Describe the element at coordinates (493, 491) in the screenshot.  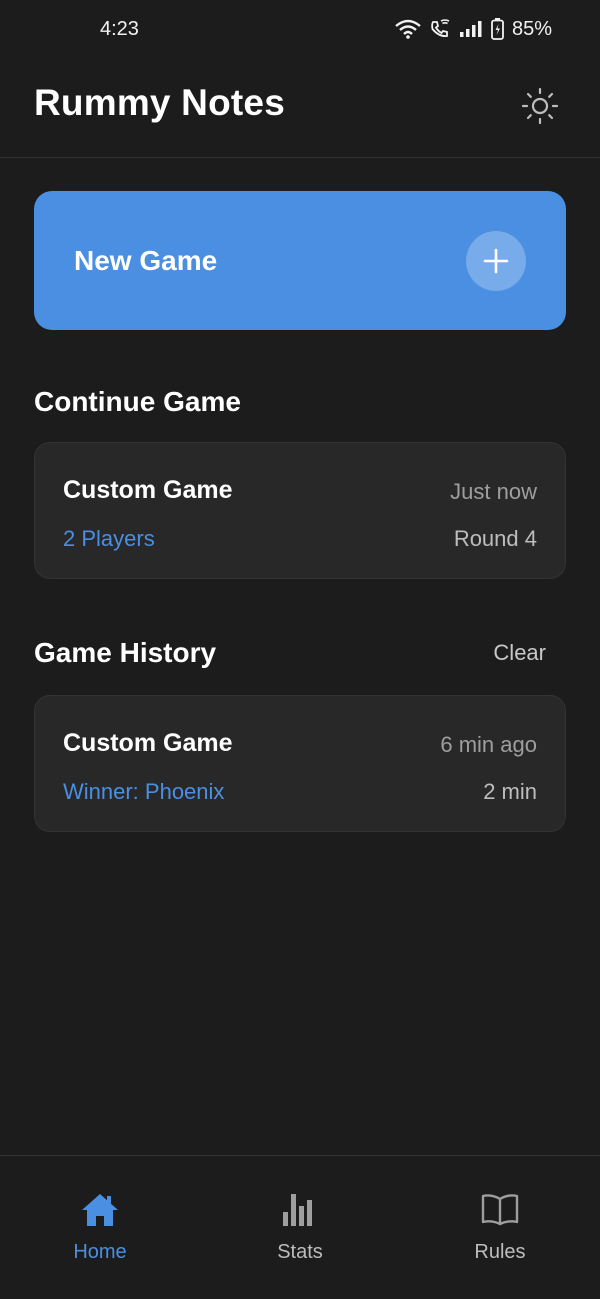
I see `game-time: Just now` at that location.